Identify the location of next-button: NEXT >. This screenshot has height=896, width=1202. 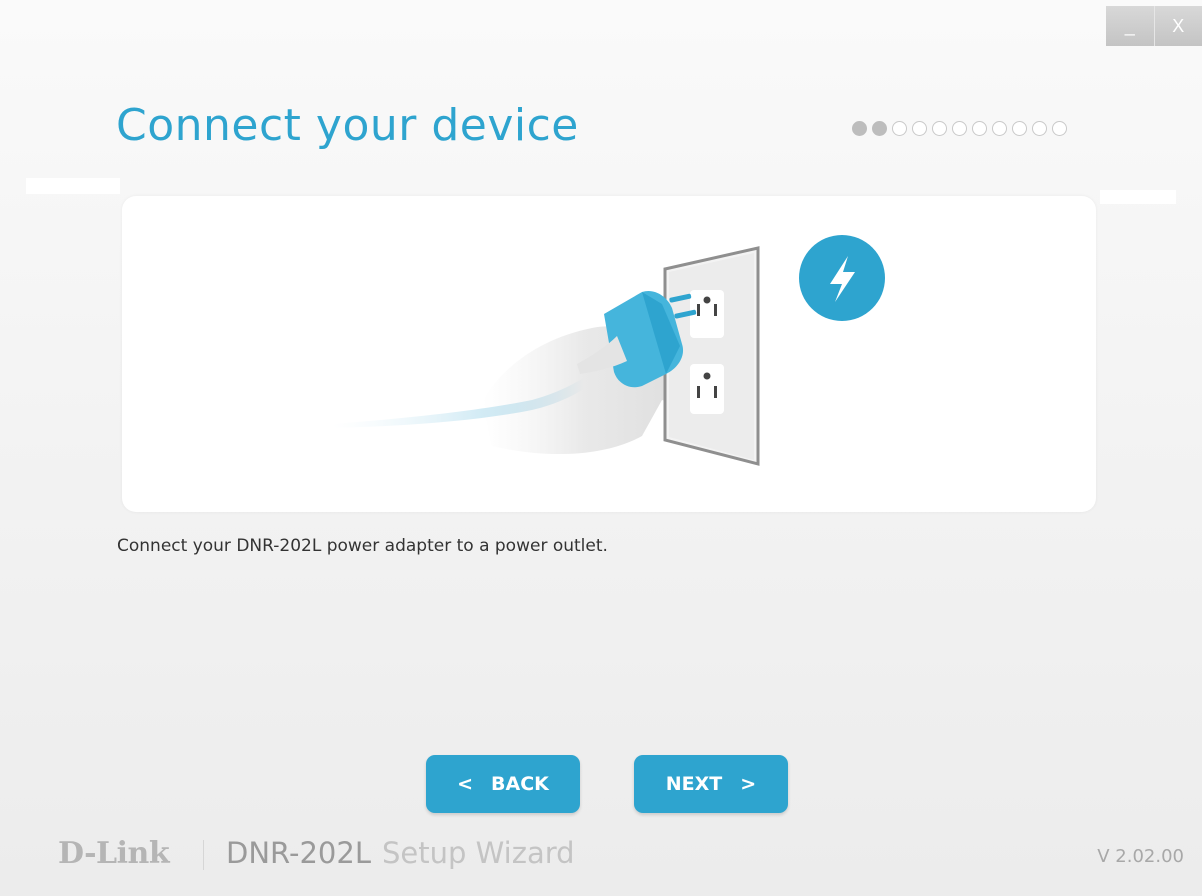
(711, 784).